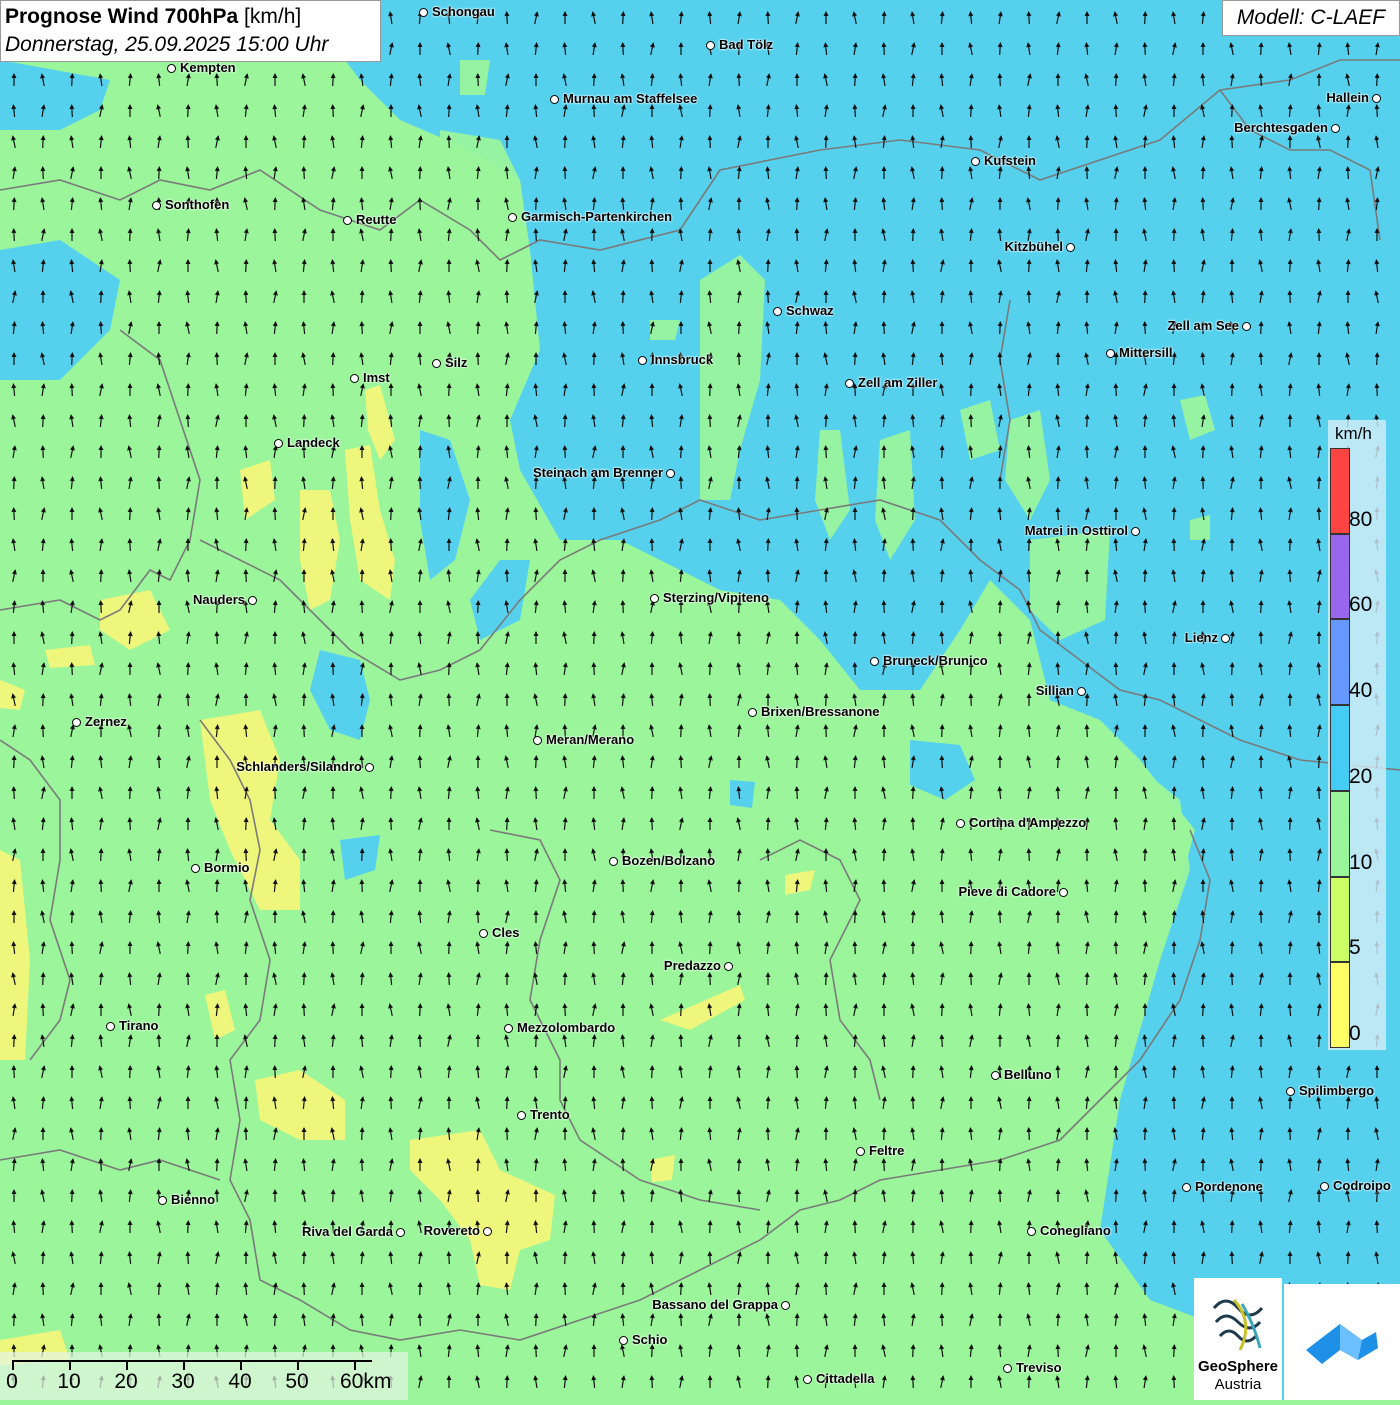 This screenshot has height=1405, width=1400. I want to click on city-label: Zell am See, so click(1203, 325).